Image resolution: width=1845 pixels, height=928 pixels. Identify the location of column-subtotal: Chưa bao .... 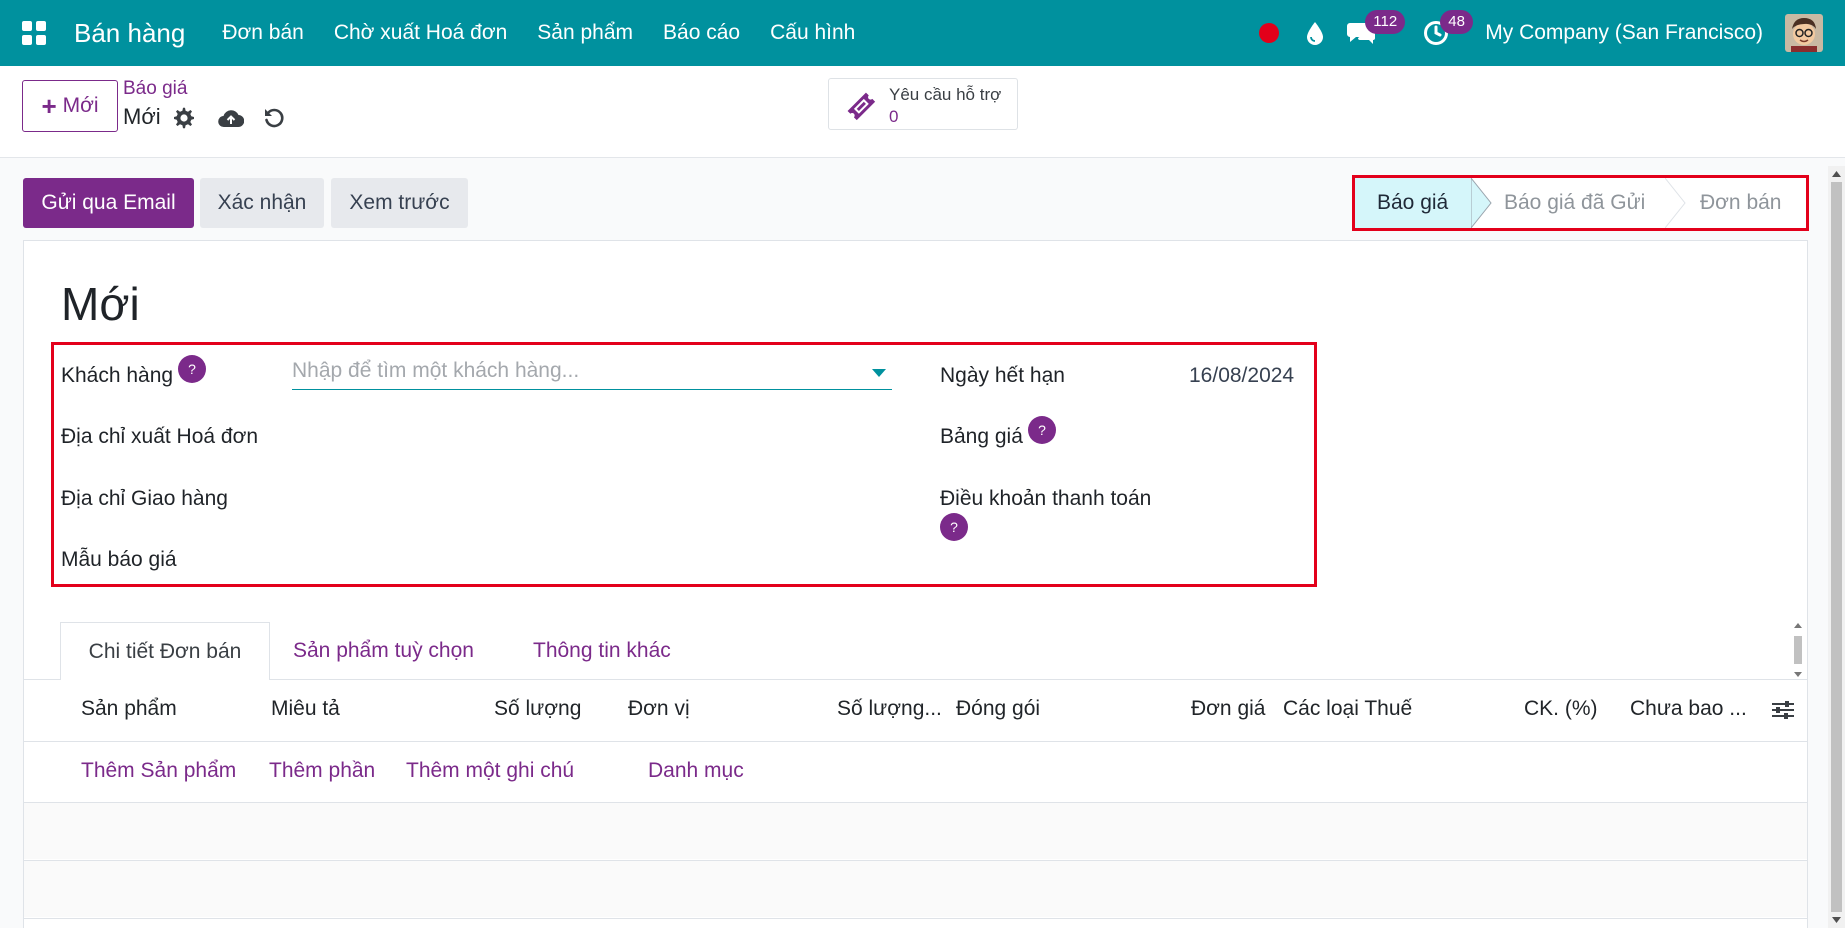
(1688, 709).